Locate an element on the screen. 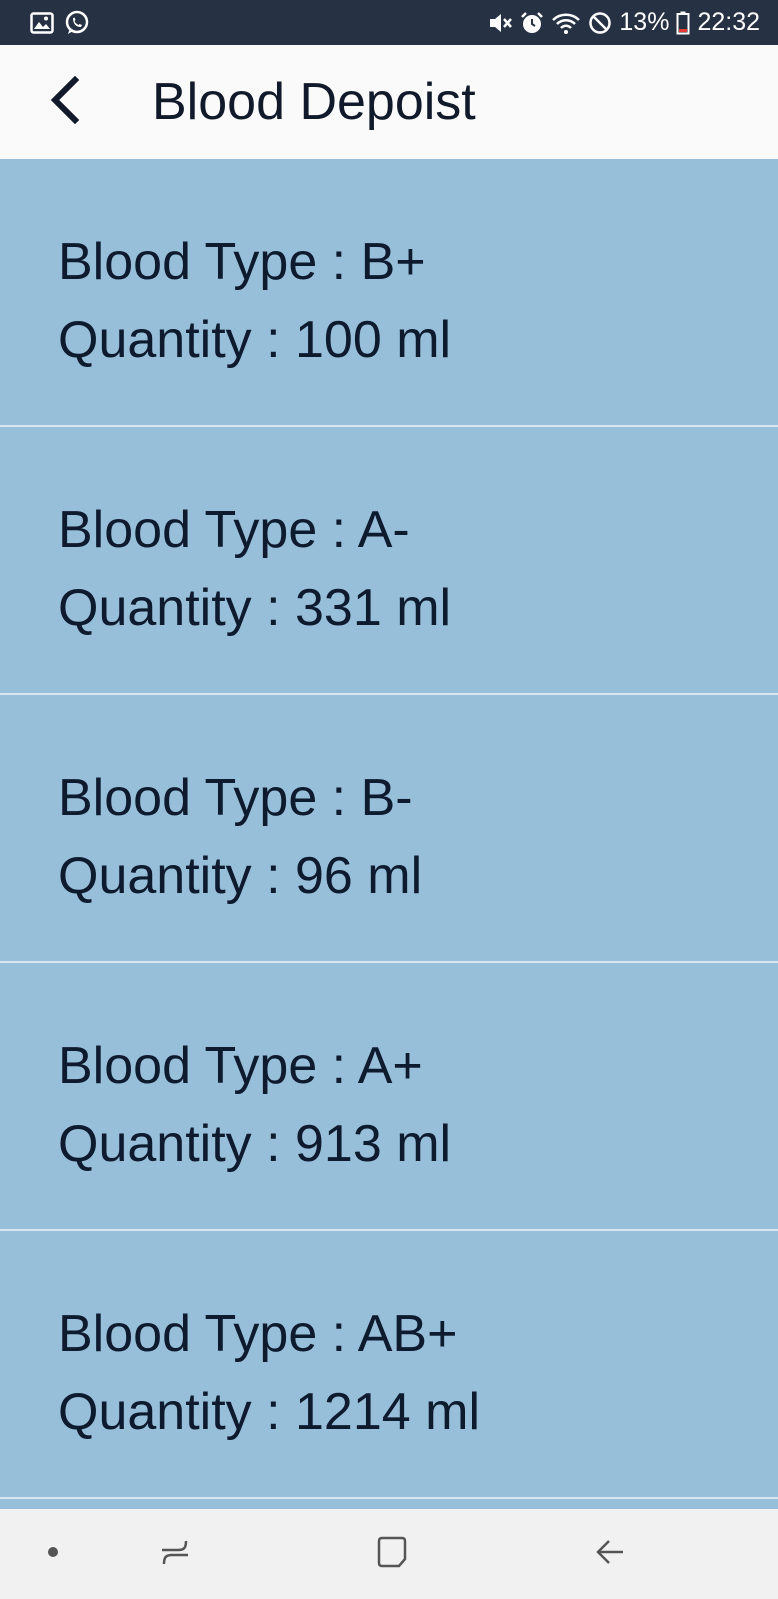 This screenshot has width=778, height=1599. navigation-bar is located at coordinates (389, 1554).